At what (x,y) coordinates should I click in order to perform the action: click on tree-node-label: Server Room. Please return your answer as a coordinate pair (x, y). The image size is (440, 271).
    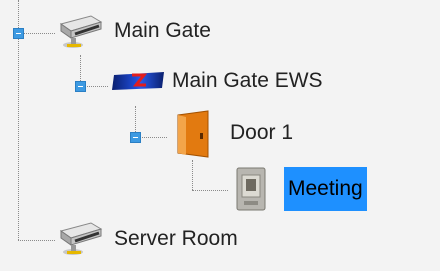
    Looking at the image, I should click on (176, 239).